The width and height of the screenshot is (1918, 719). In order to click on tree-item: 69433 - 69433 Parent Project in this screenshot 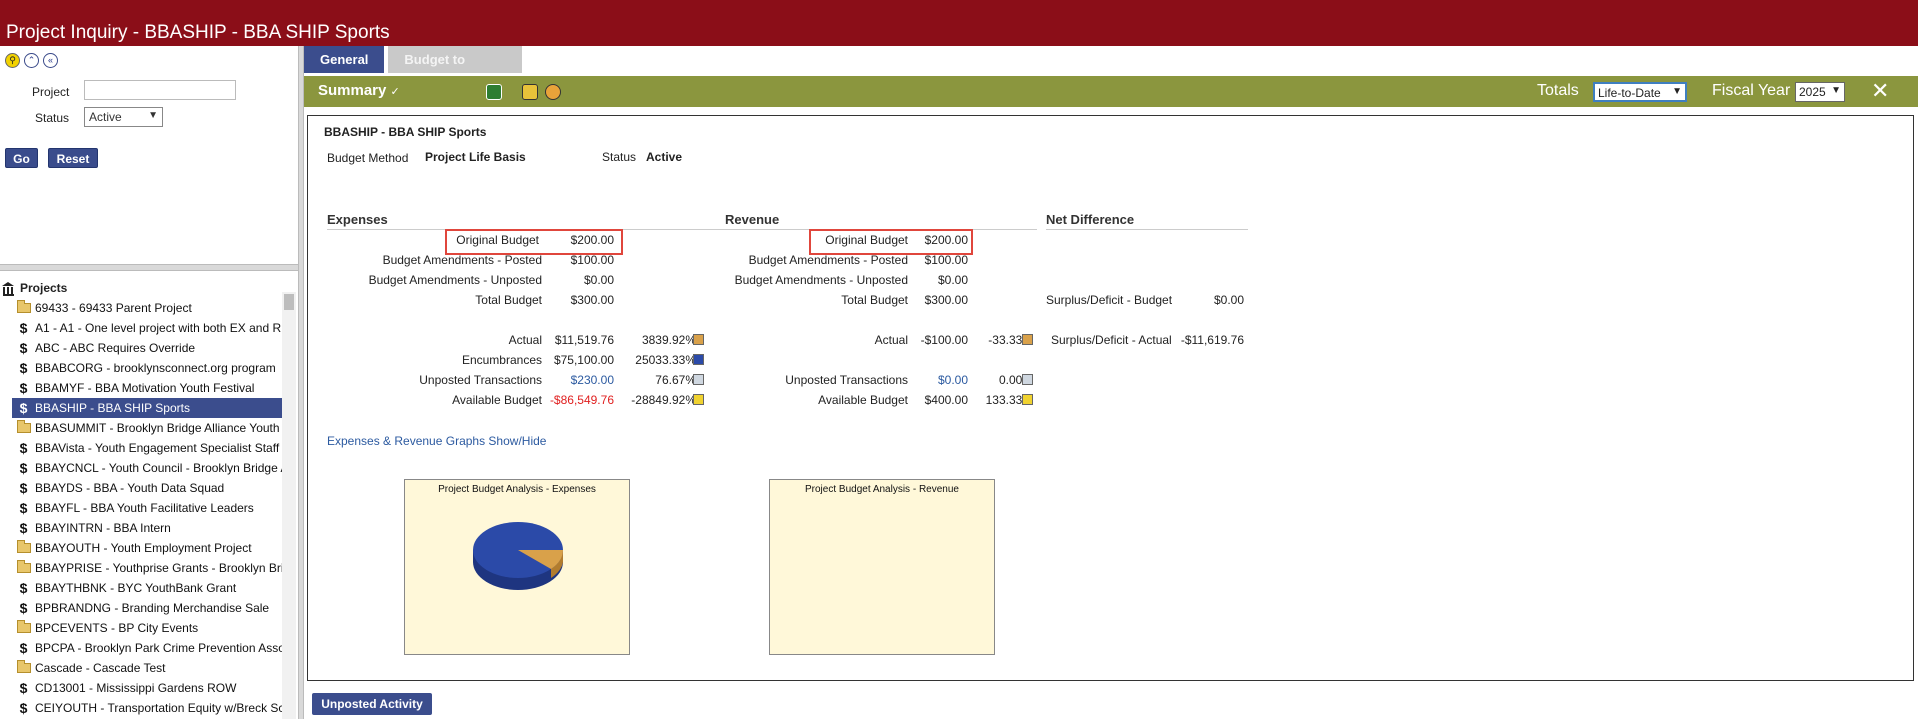, I will do `click(147, 308)`.